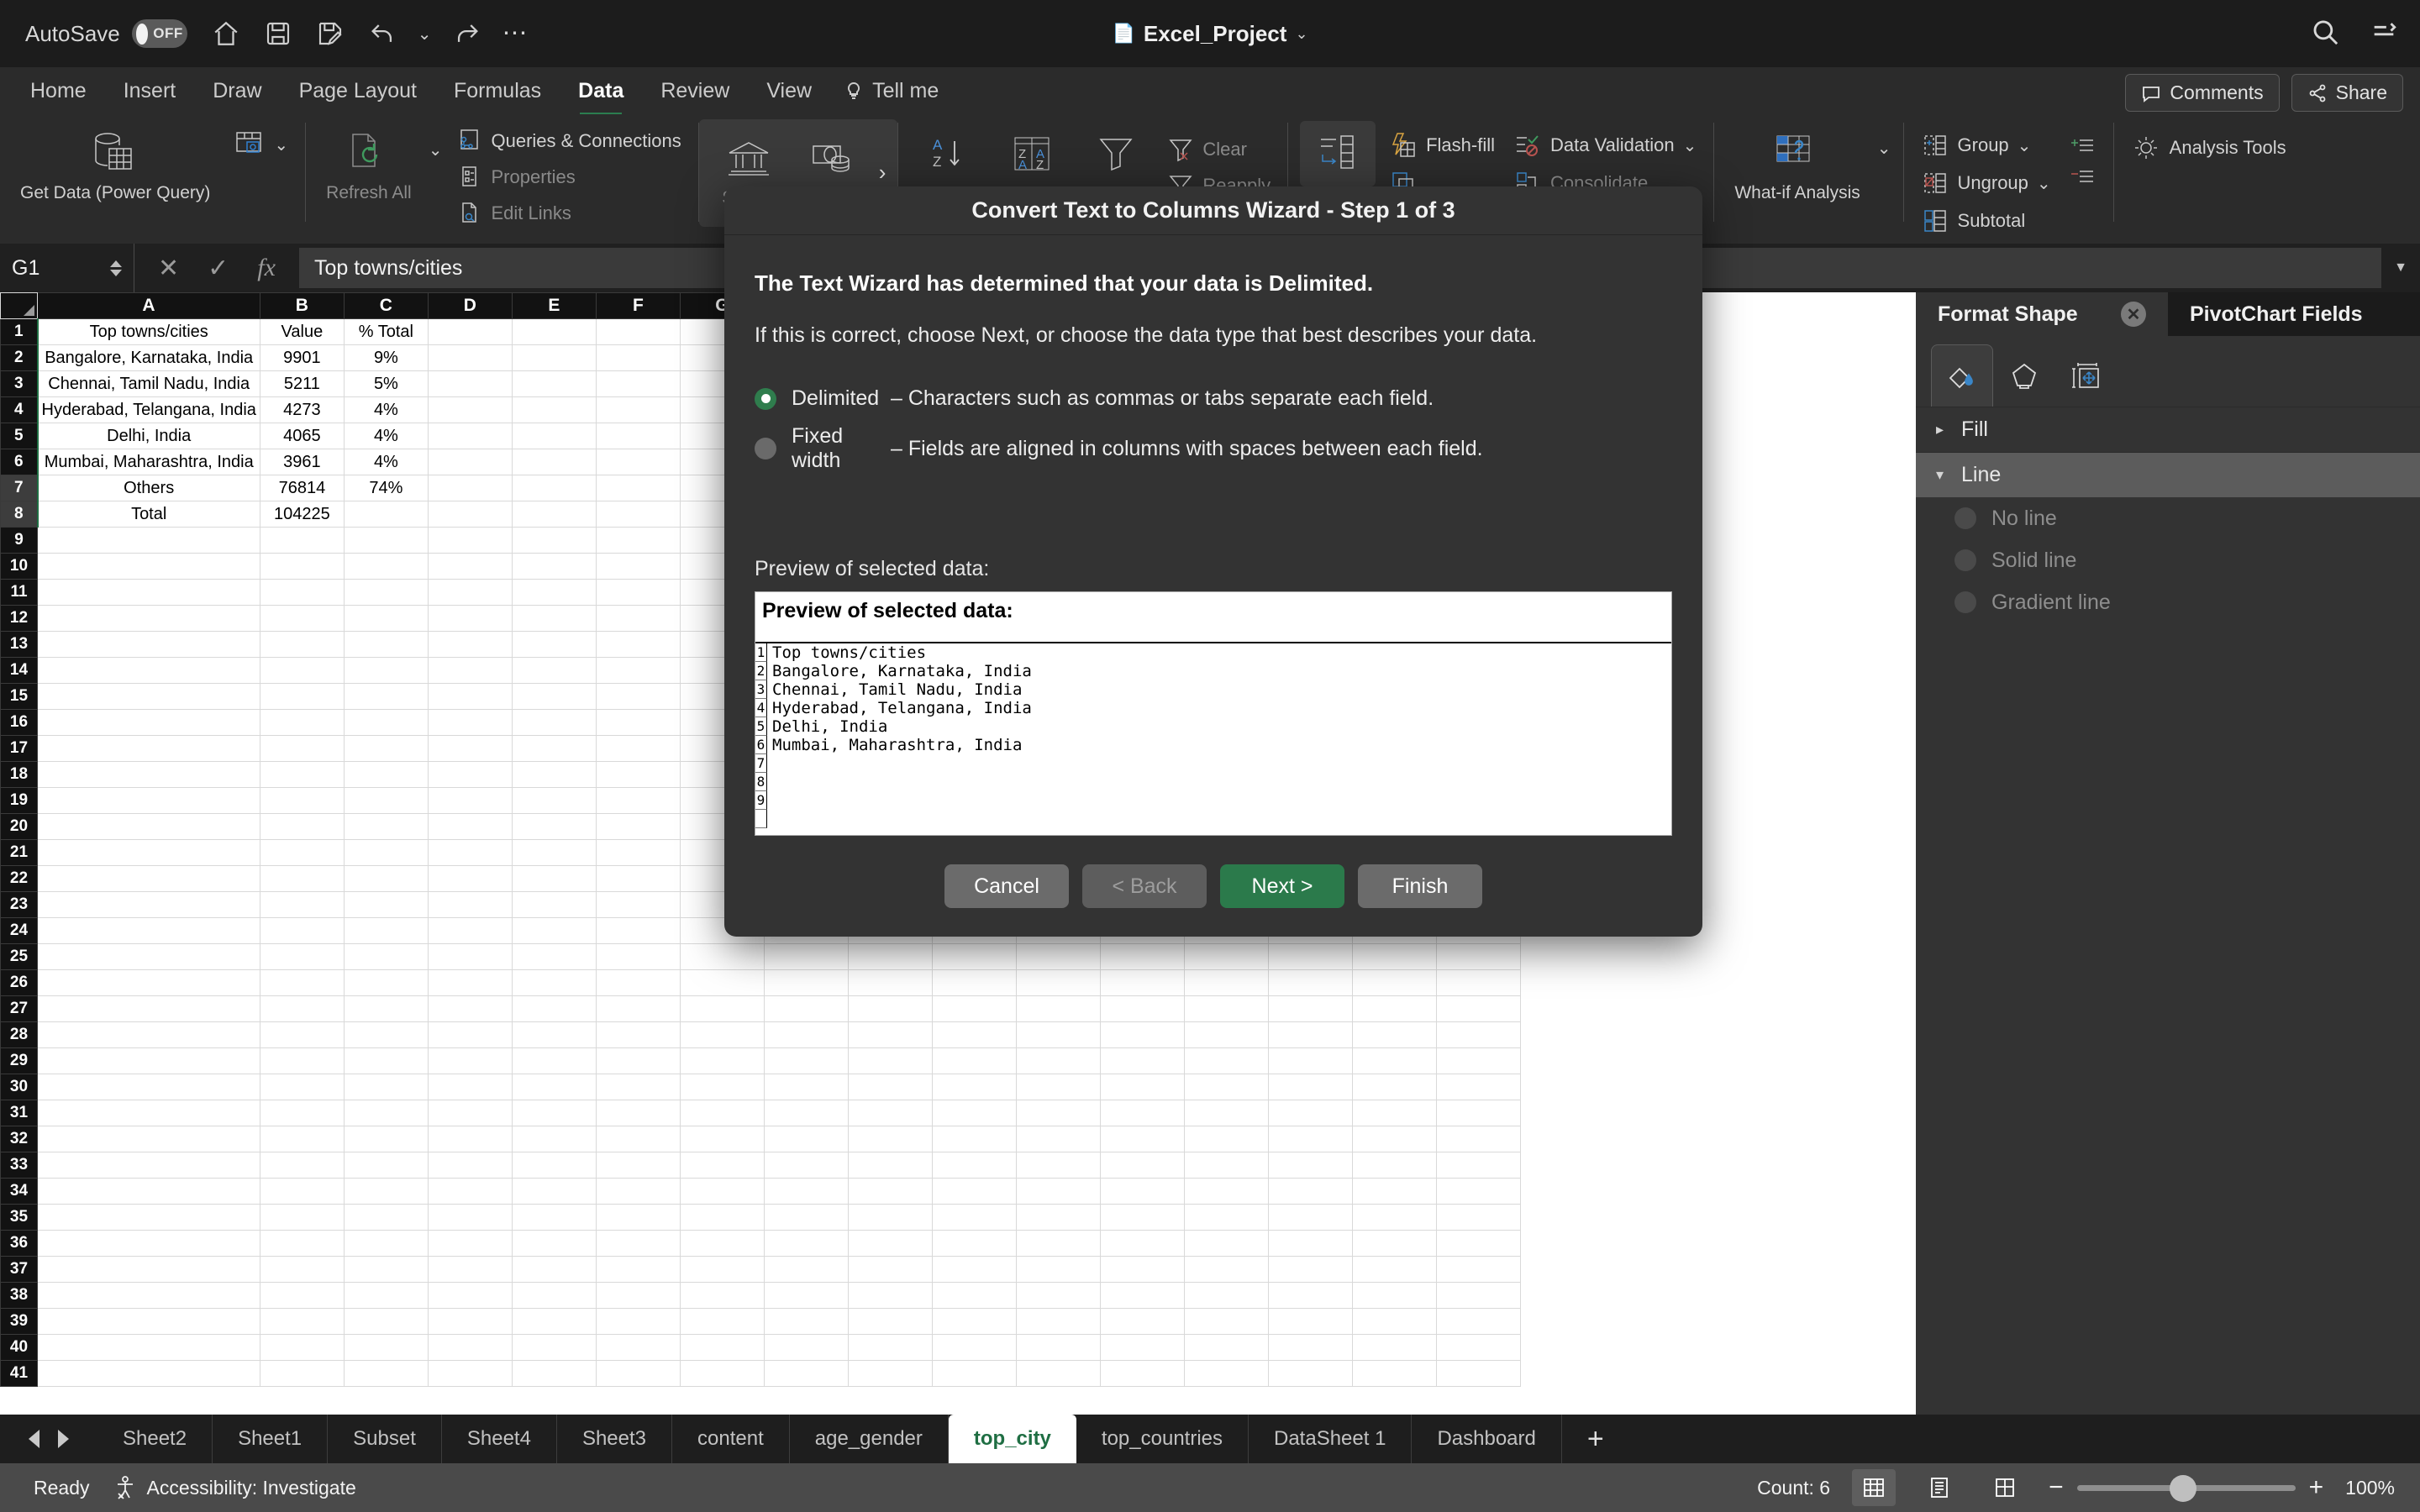 The width and height of the screenshot is (2420, 1512). What do you see at coordinates (761, 708) in the screenshot?
I see `preview-row-number: 4` at bounding box center [761, 708].